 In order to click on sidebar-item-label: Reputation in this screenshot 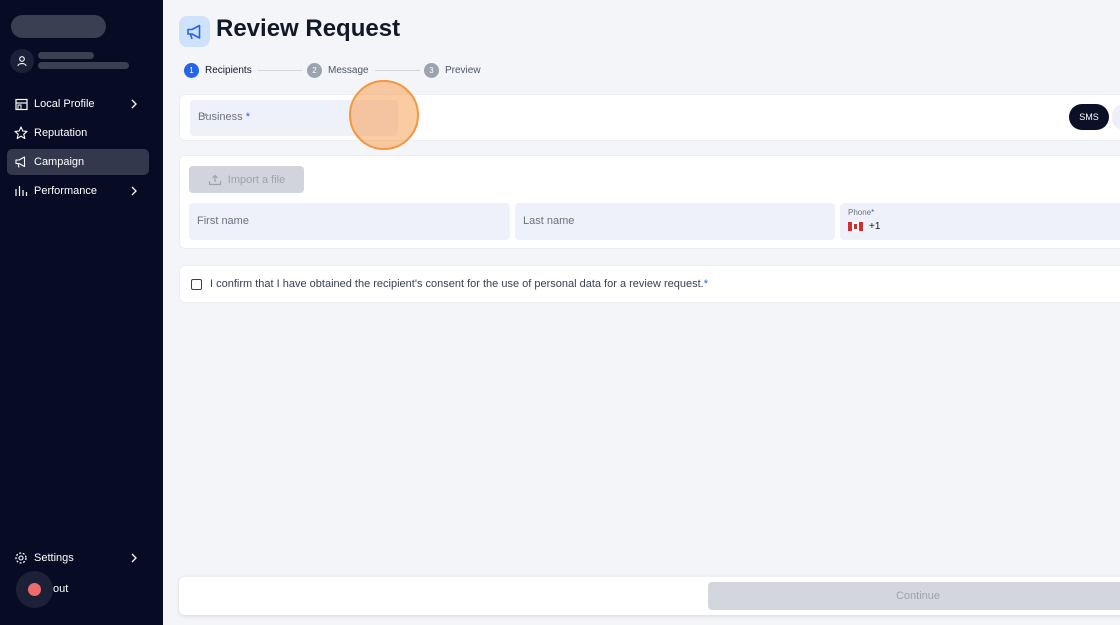, I will do `click(61, 133)`.